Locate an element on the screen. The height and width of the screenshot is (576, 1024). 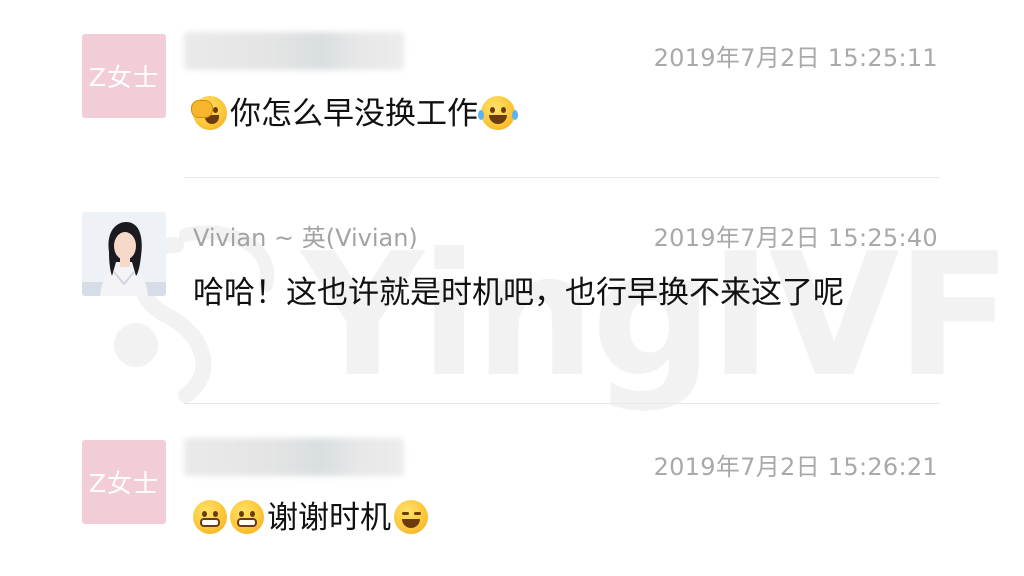
message-body: 你怎么早没换工作 is located at coordinates (567, 114).